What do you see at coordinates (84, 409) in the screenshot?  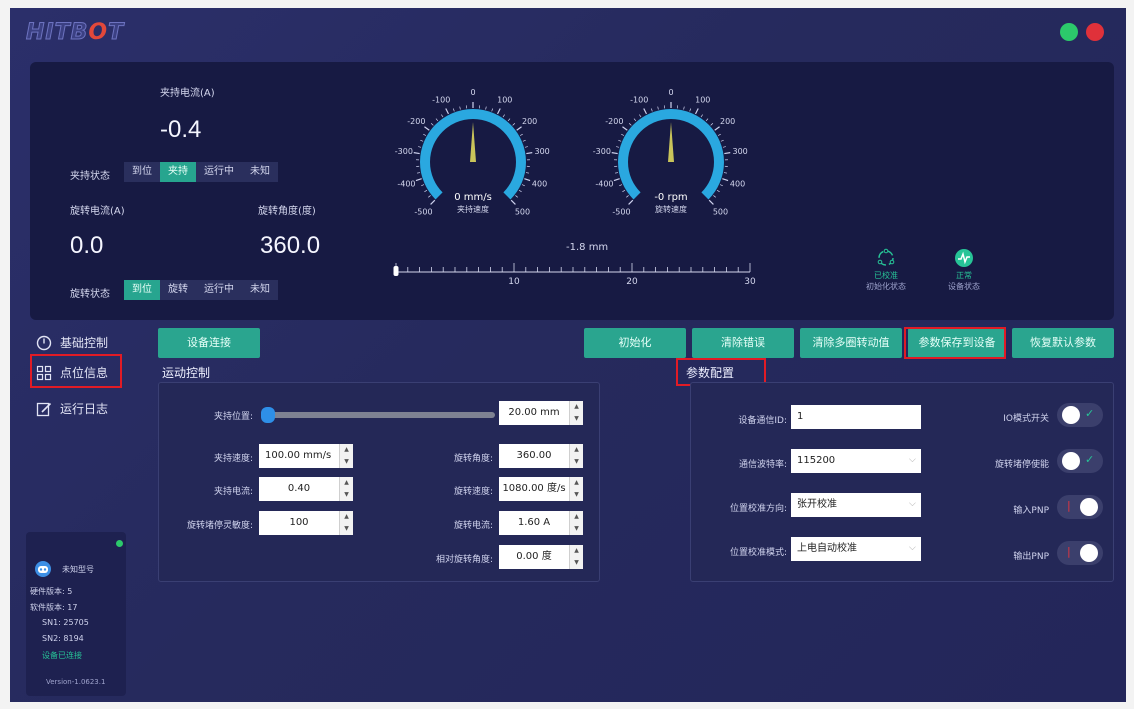 I see `nav-run-log-label: 运行日志` at bounding box center [84, 409].